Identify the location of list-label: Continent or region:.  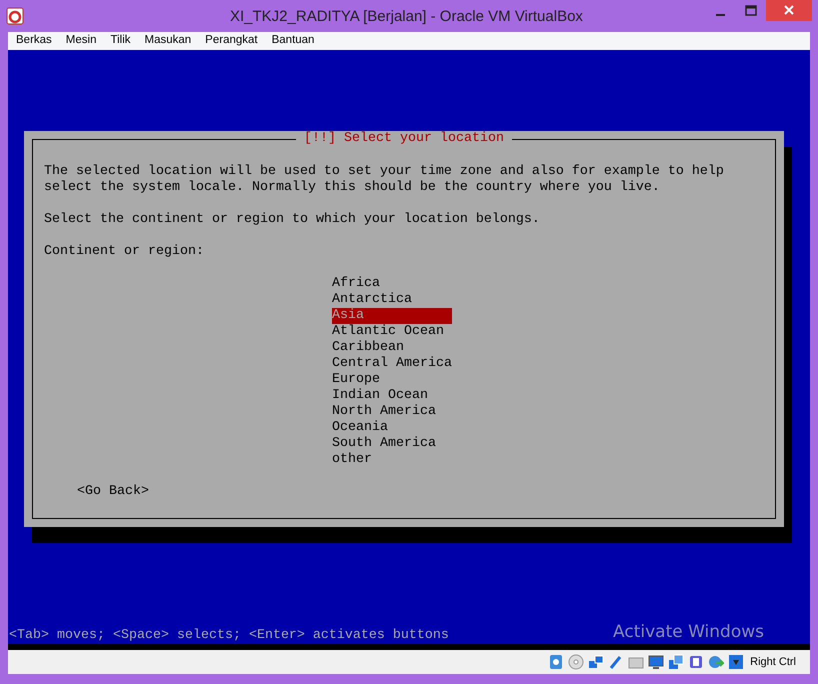
(124, 252).